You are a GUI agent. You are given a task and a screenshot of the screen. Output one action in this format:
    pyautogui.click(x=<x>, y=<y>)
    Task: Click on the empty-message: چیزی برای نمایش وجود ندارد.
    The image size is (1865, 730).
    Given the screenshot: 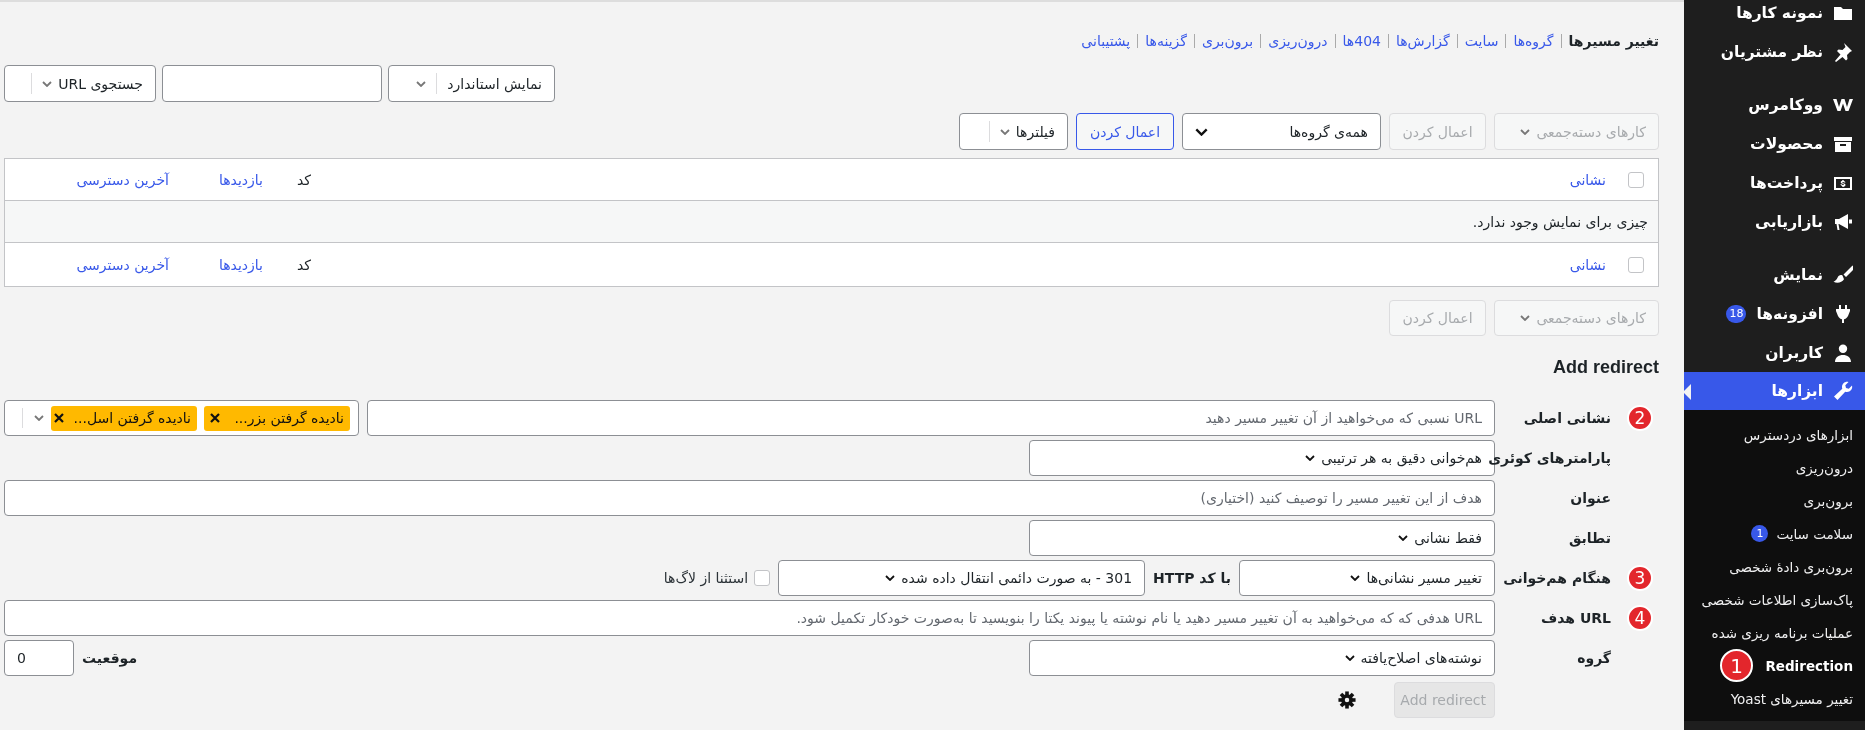 What is the action you would take?
    pyautogui.click(x=1560, y=221)
    